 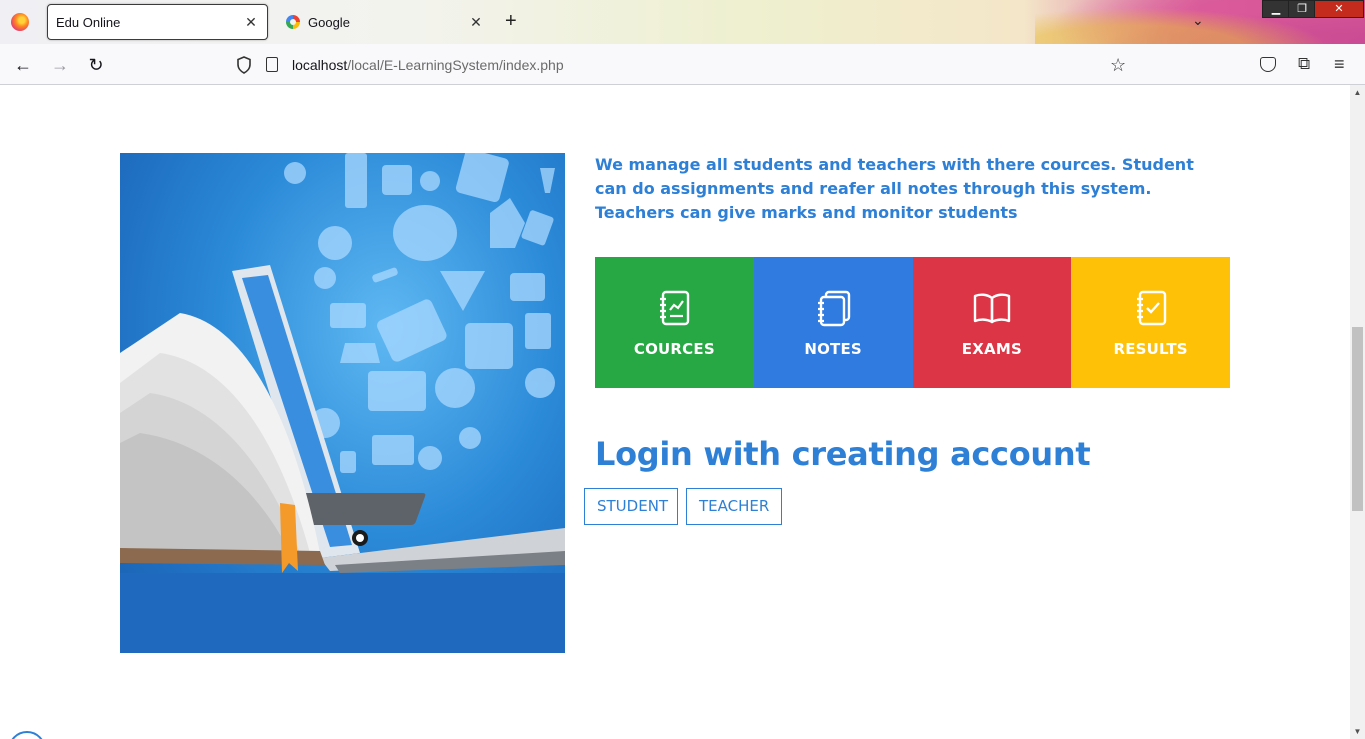 What do you see at coordinates (320, 65) in the screenshot?
I see `url-host: localhost` at bounding box center [320, 65].